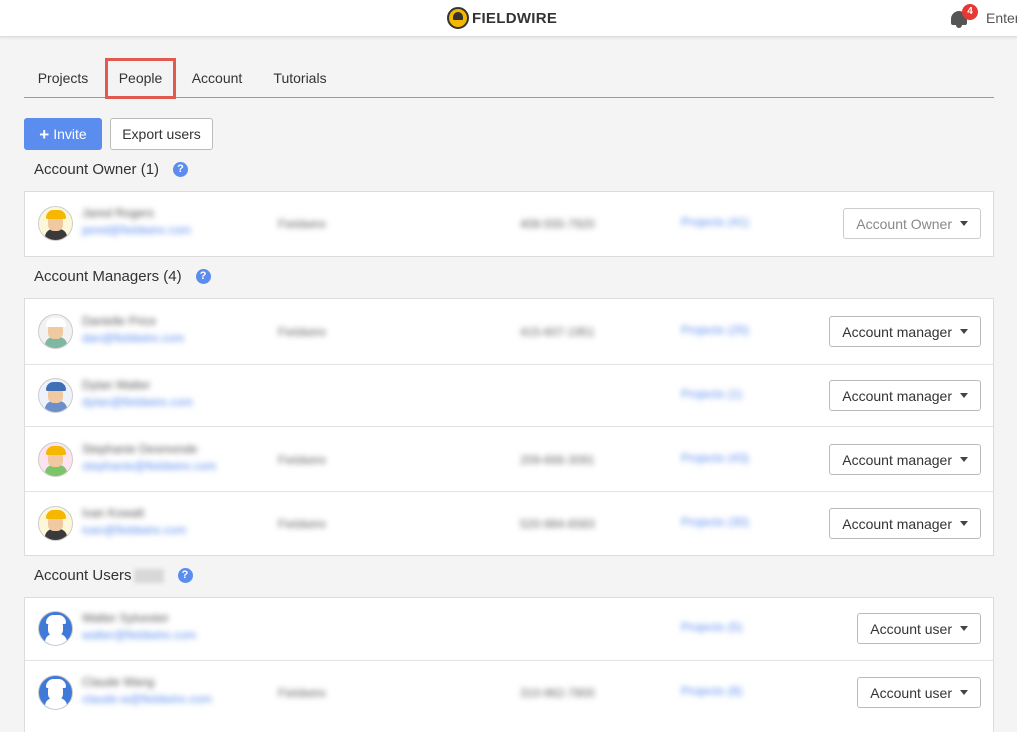  What do you see at coordinates (70, 134) in the screenshot?
I see `invite-label: Invite` at bounding box center [70, 134].